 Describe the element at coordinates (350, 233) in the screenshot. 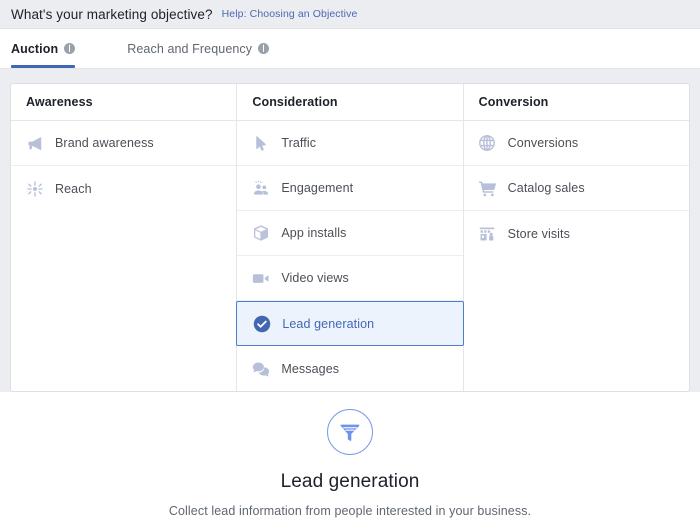

I see `objective-app-installs: App installs` at that location.